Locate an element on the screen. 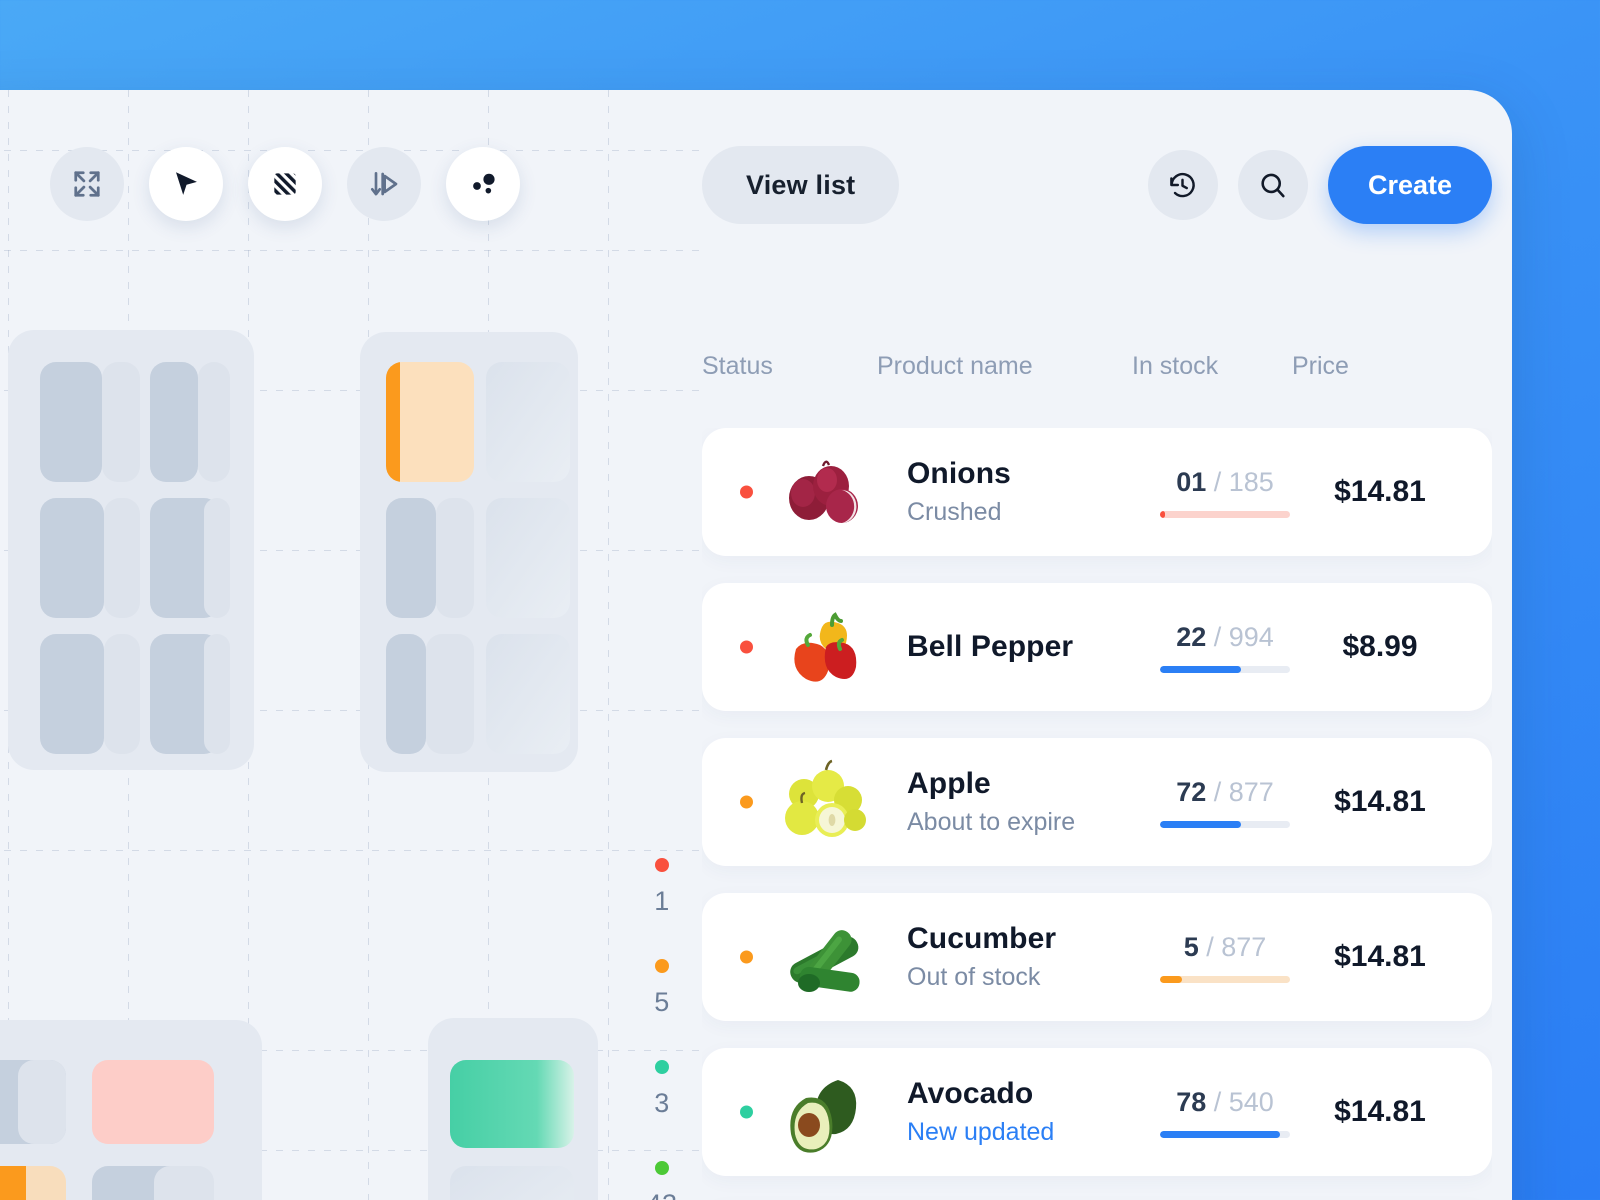 The image size is (1600, 1200). product-name-block: Apple About to expire is located at coordinates (991, 802).